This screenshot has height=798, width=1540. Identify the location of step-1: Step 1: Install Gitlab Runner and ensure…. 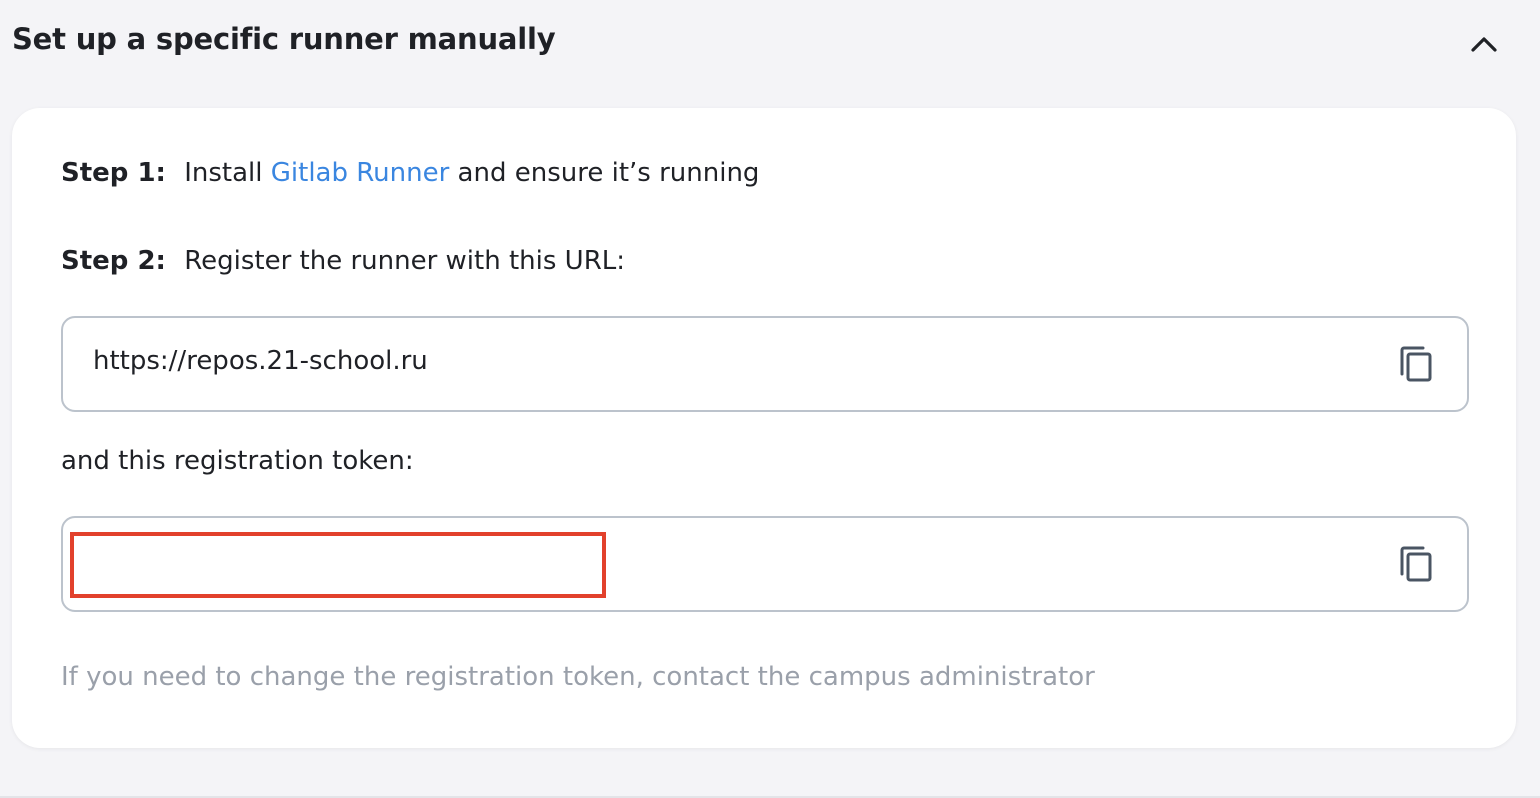
(410, 173).